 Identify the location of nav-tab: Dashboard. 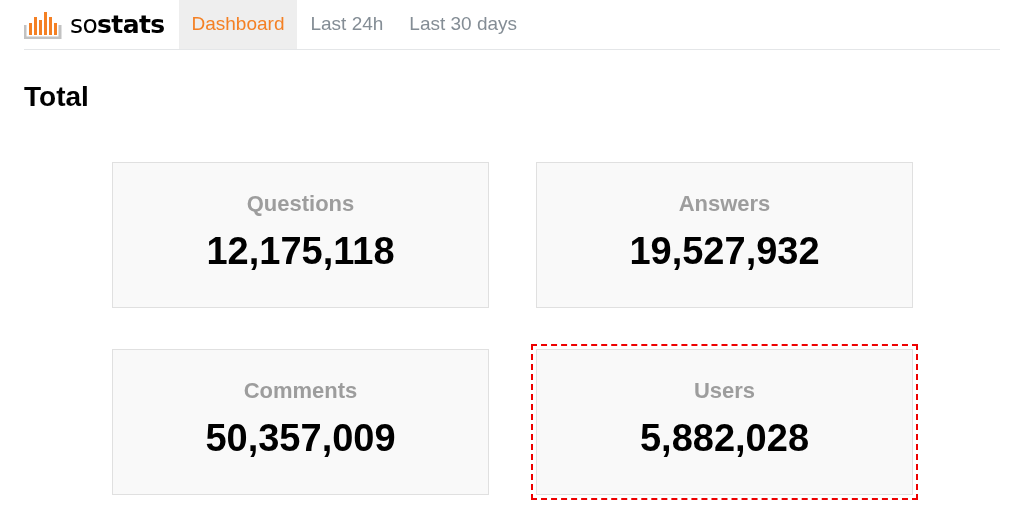
(238, 24).